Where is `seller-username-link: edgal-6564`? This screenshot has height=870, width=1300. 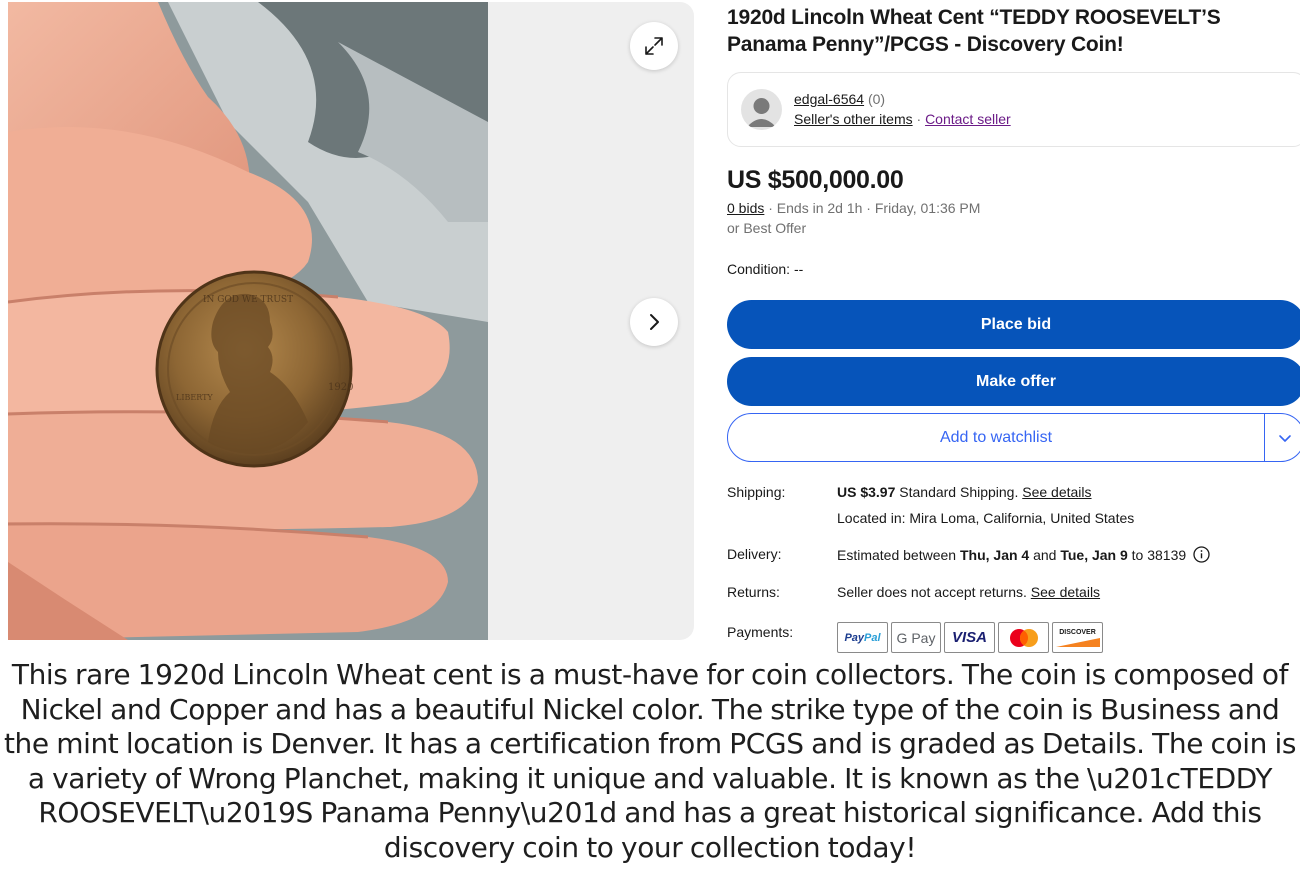 seller-username-link: edgal-6564 is located at coordinates (829, 99).